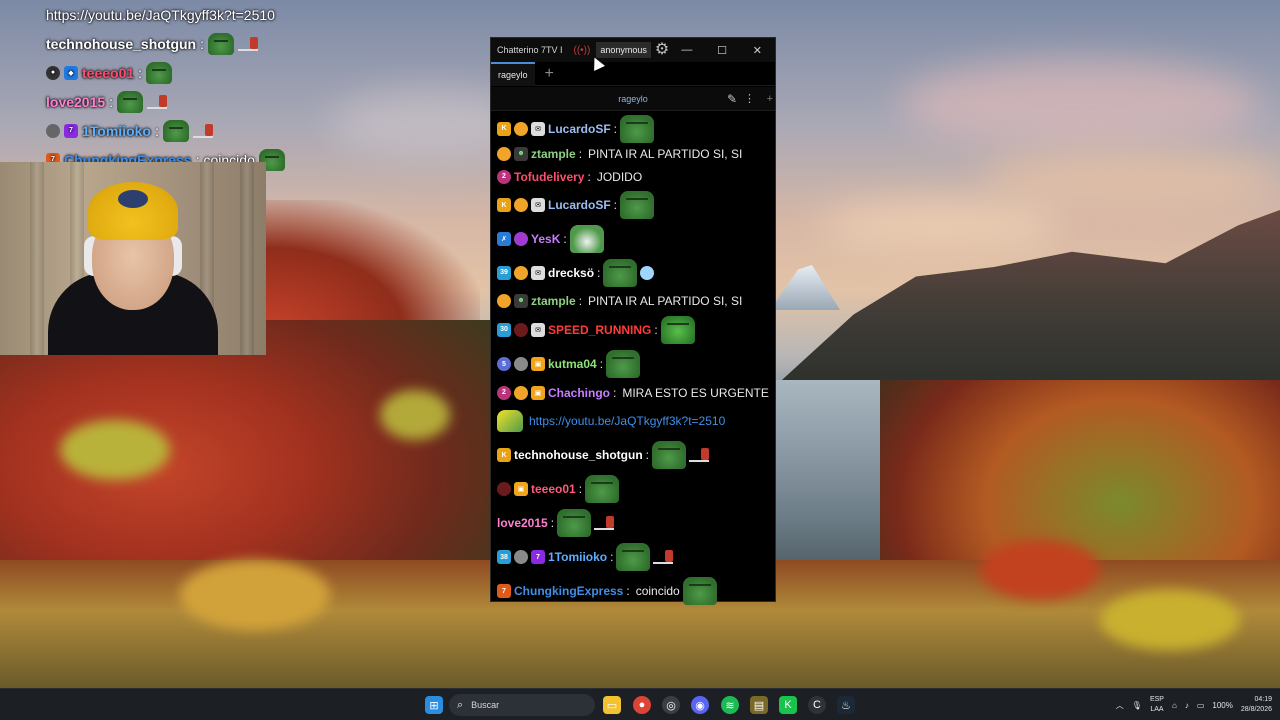 The height and width of the screenshot is (720, 1280). I want to click on chat-username: Chachingo, so click(579, 393).